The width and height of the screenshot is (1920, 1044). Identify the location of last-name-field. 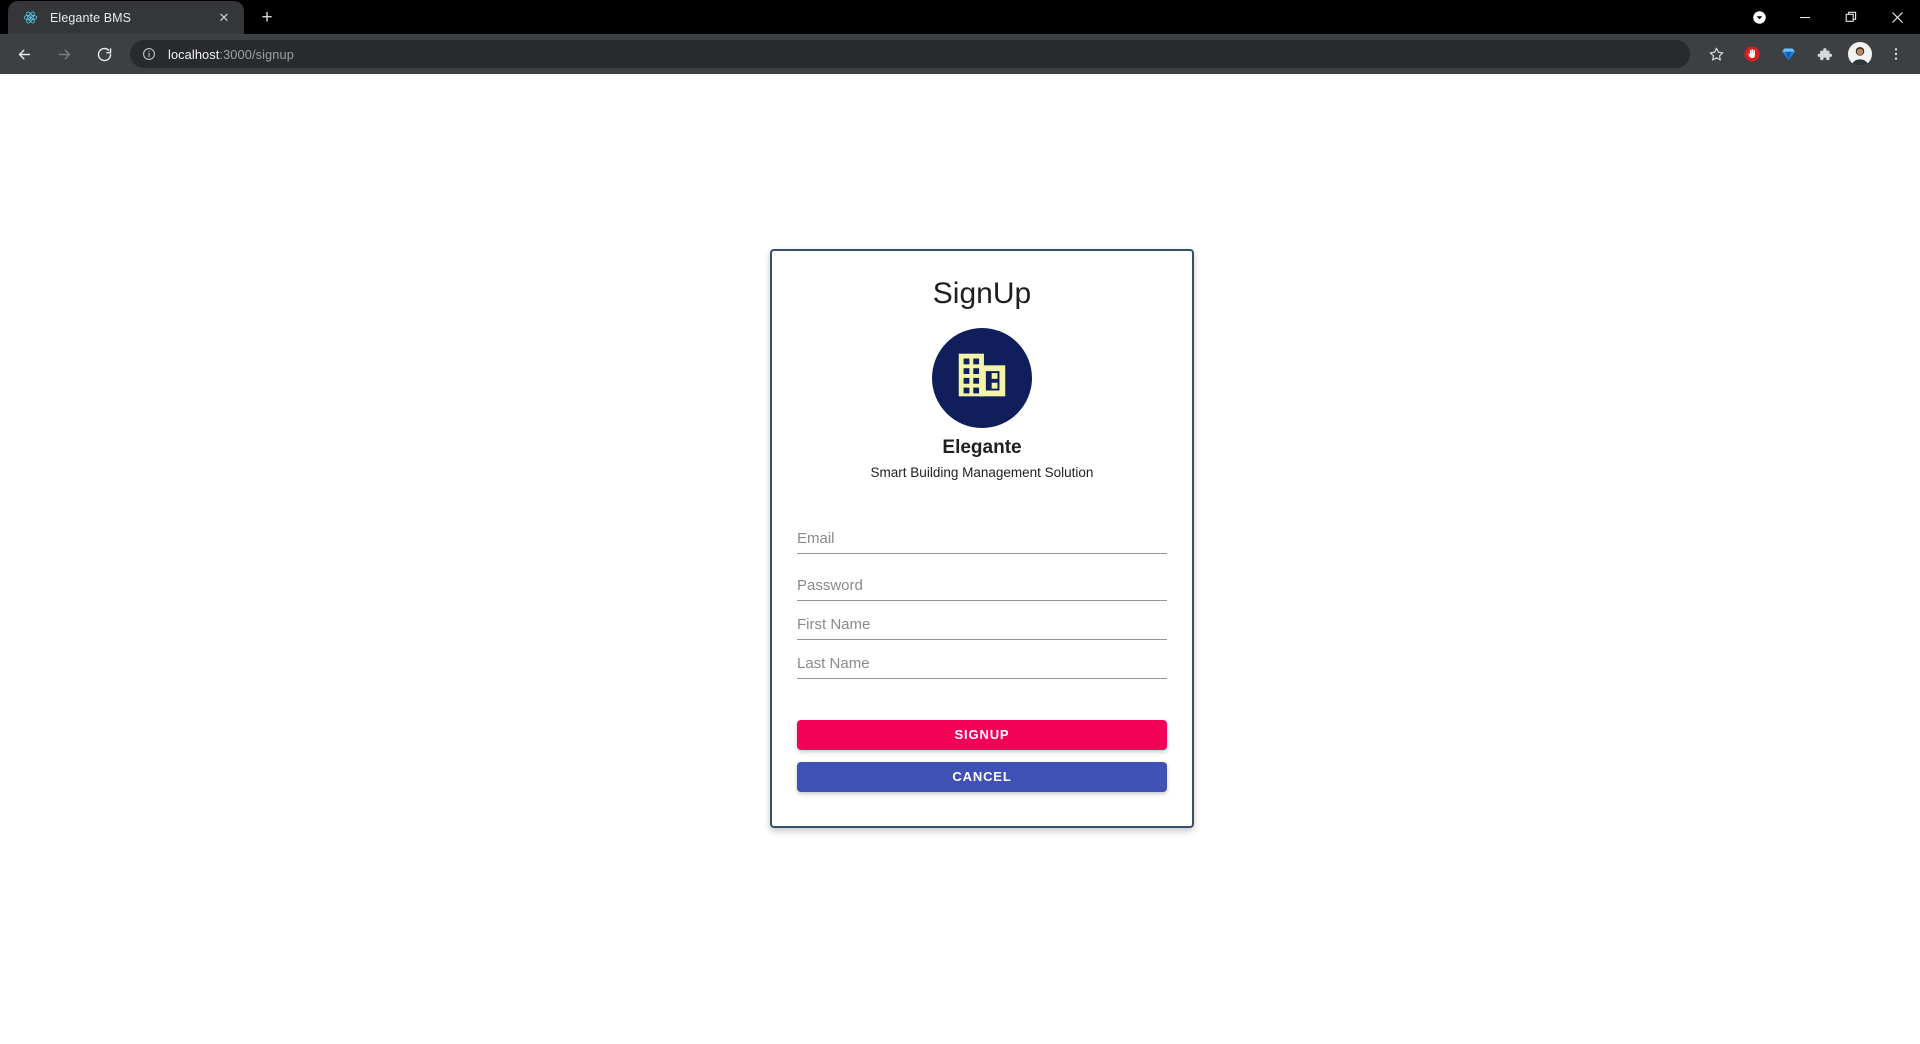
(982, 667).